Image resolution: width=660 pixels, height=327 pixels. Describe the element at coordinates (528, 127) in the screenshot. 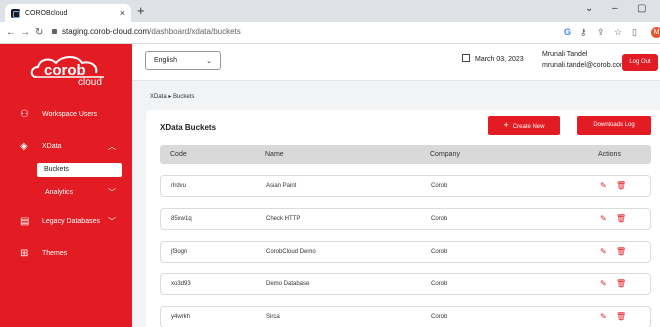

I see `create-new-label: Create New` at that location.